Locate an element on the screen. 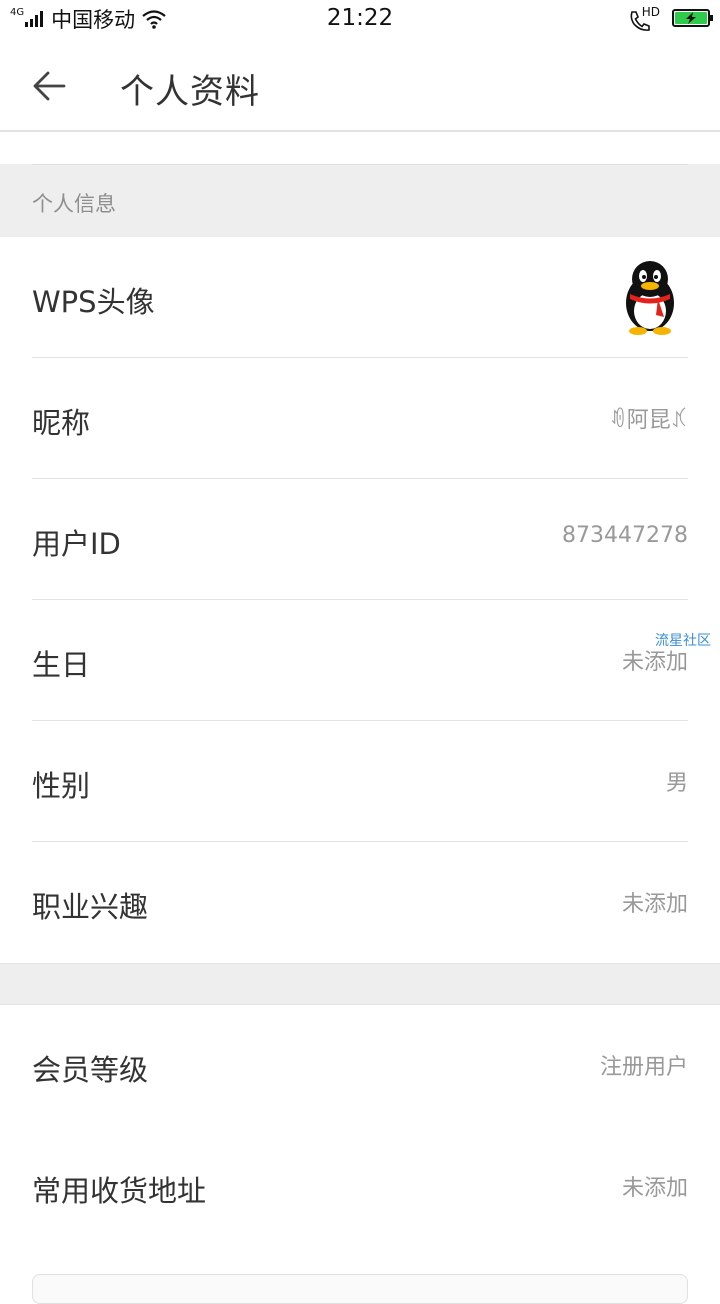  watermark-text: 流星社区 is located at coordinates (683, 641).